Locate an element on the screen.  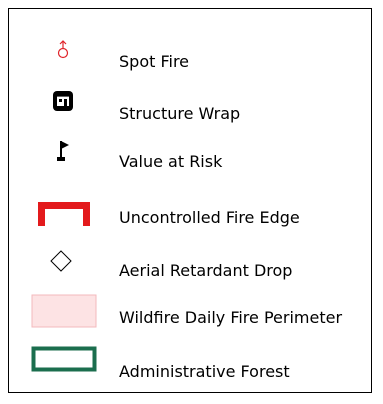
legend-row-aerial-retardant-drop: Aerial Retardant Drop is located at coordinates (190, 269).